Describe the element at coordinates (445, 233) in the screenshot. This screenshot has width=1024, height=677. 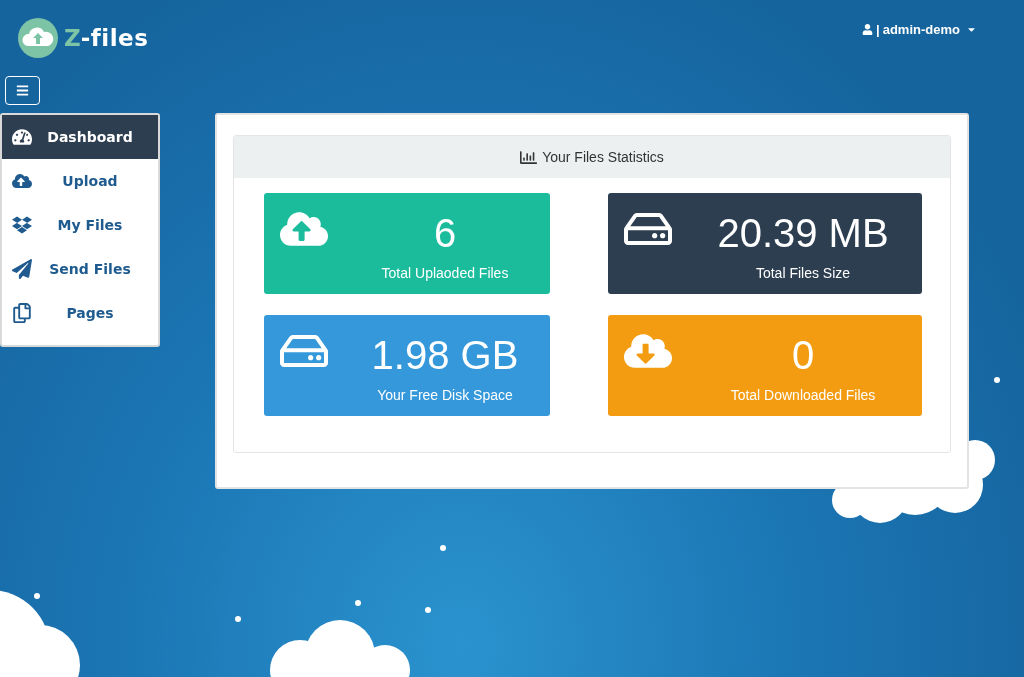
I see `stat-value: 6` at that location.